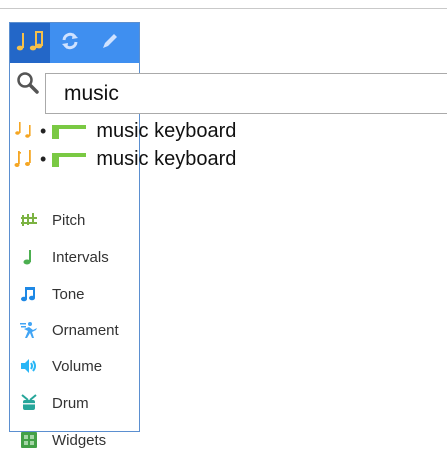  I want to click on category-label: Tone, so click(68, 294).